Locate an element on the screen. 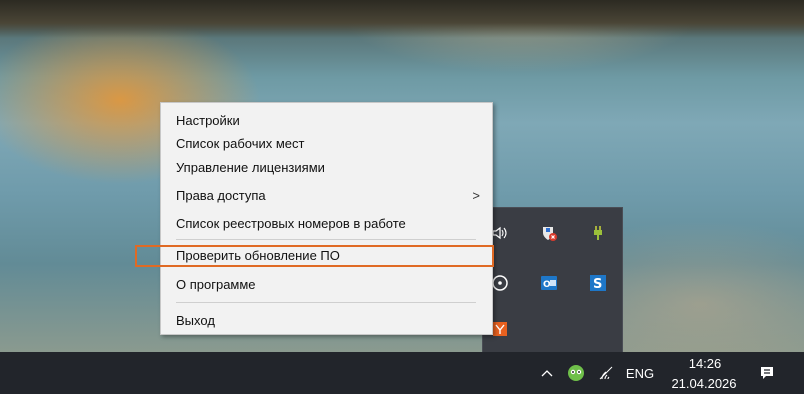  wallpaper-shore is located at coordinates (402, 19).